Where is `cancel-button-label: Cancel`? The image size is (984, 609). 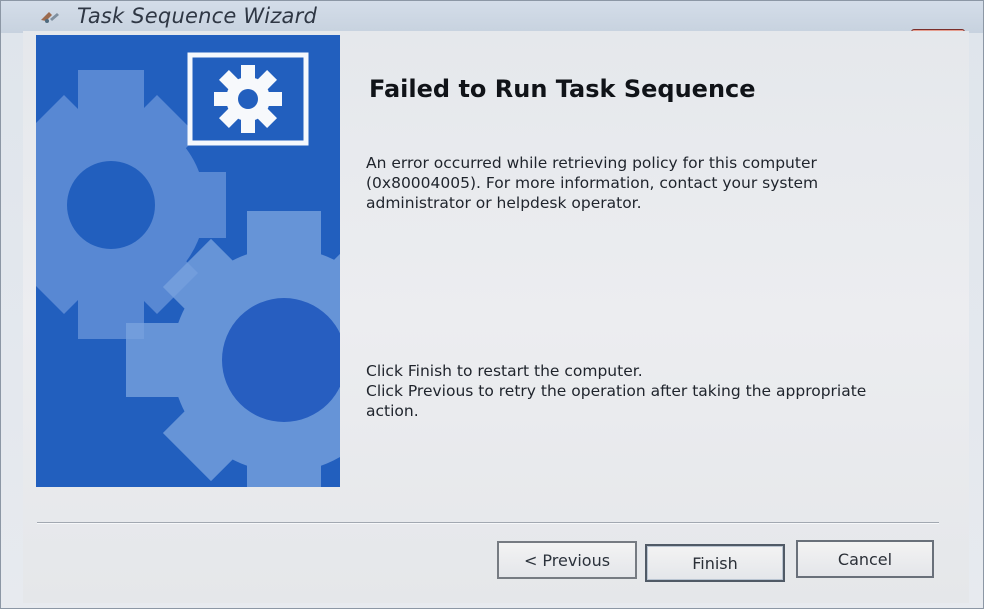 cancel-button-label: Cancel is located at coordinates (865, 559).